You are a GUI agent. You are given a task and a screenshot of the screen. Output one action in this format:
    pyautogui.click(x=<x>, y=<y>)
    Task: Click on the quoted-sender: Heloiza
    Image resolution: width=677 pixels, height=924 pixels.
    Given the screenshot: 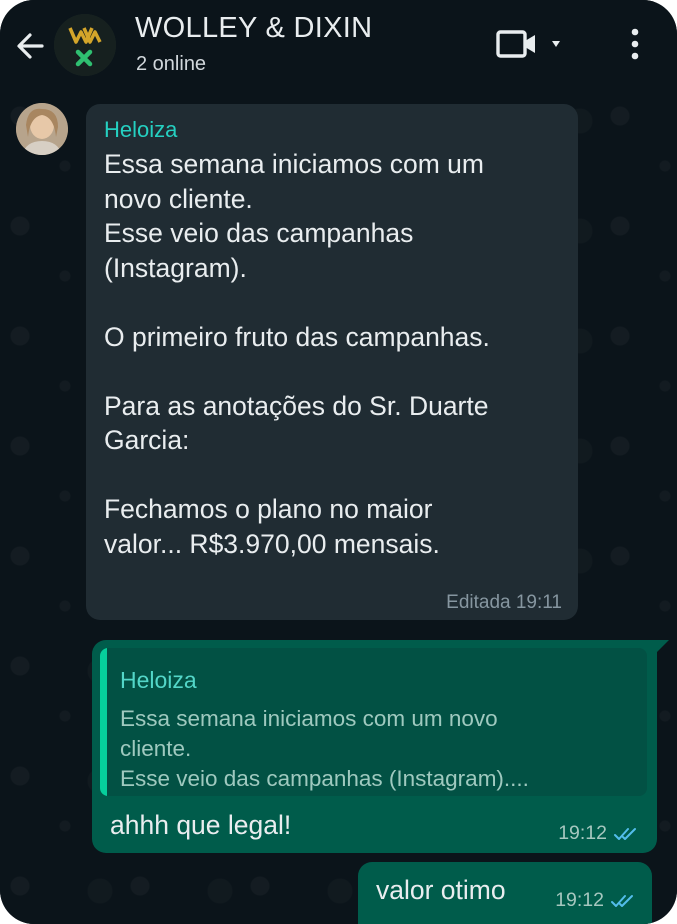 What is the action you would take?
    pyautogui.click(x=158, y=680)
    